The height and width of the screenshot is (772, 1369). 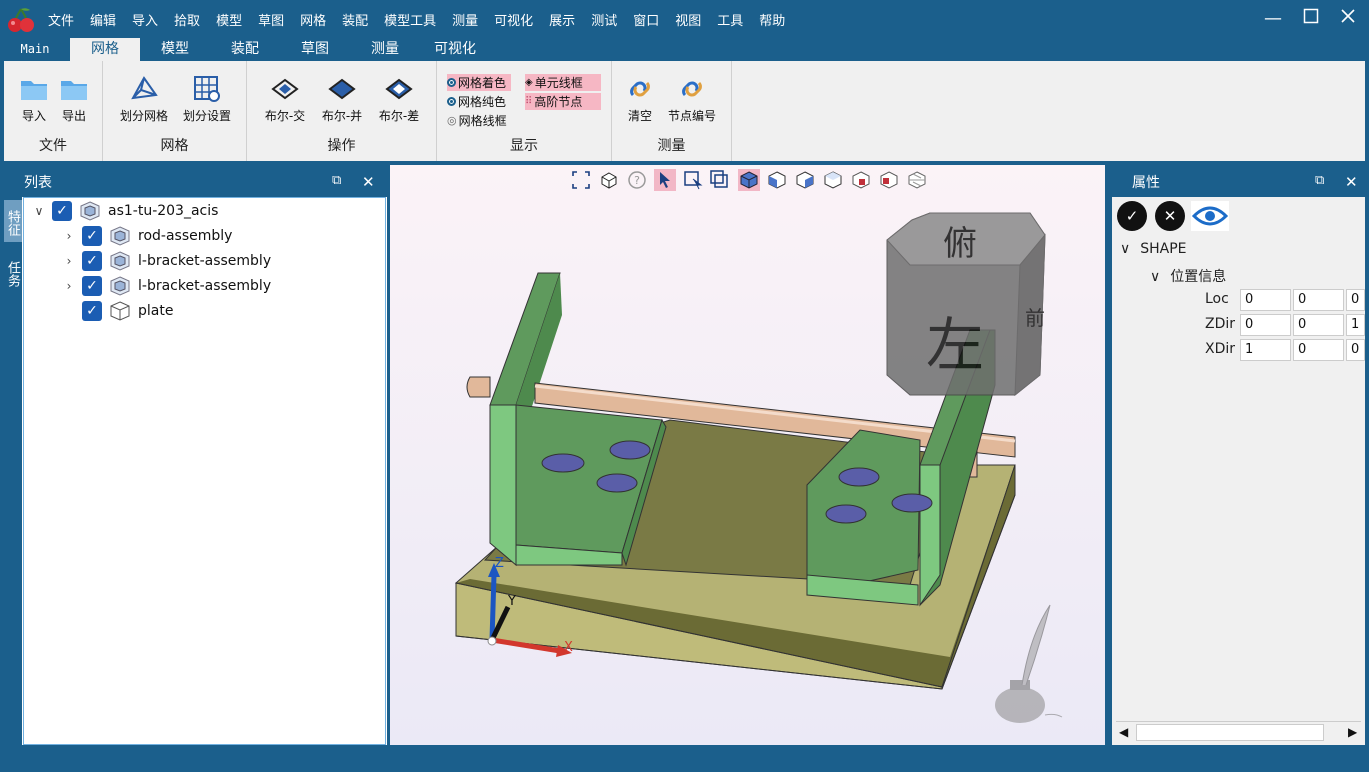 I want to click on tab-visualize: 可视化, so click(x=455, y=49).